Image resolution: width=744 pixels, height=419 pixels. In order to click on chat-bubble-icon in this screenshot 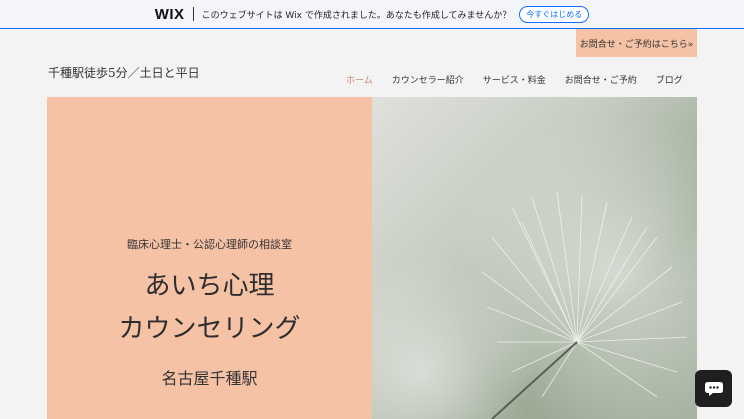, I will do `click(713, 388)`.